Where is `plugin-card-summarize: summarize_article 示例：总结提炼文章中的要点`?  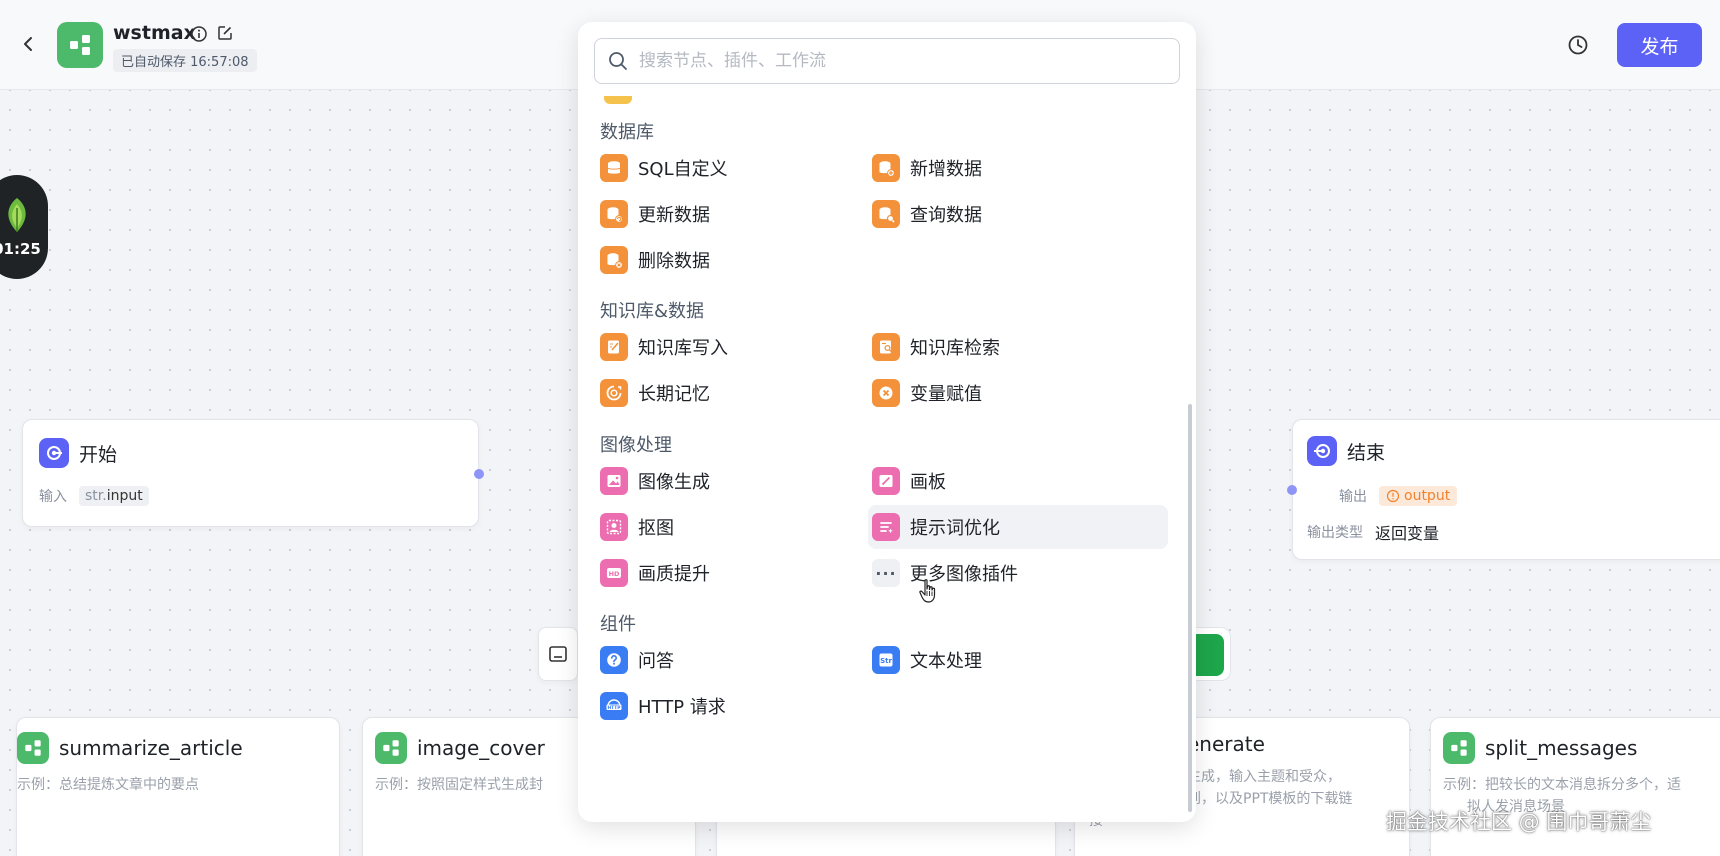 plugin-card-summarize: summarize_article 示例：总结提炼文章中的要点 is located at coordinates (178, 786).